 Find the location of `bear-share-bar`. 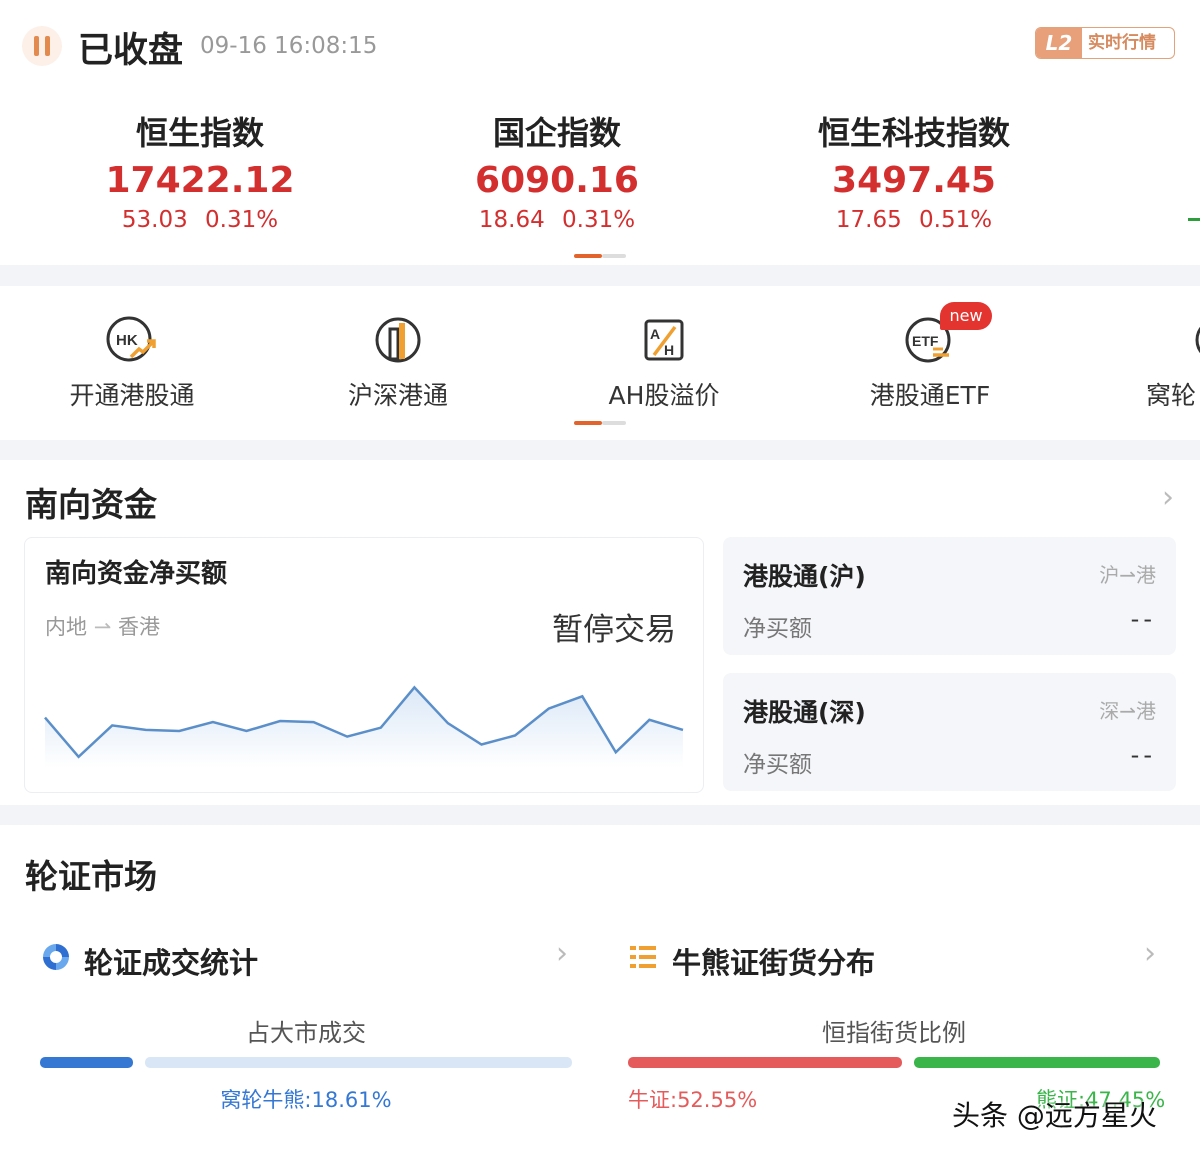

bear-share-bar is located at coordinates (1037, 1062).